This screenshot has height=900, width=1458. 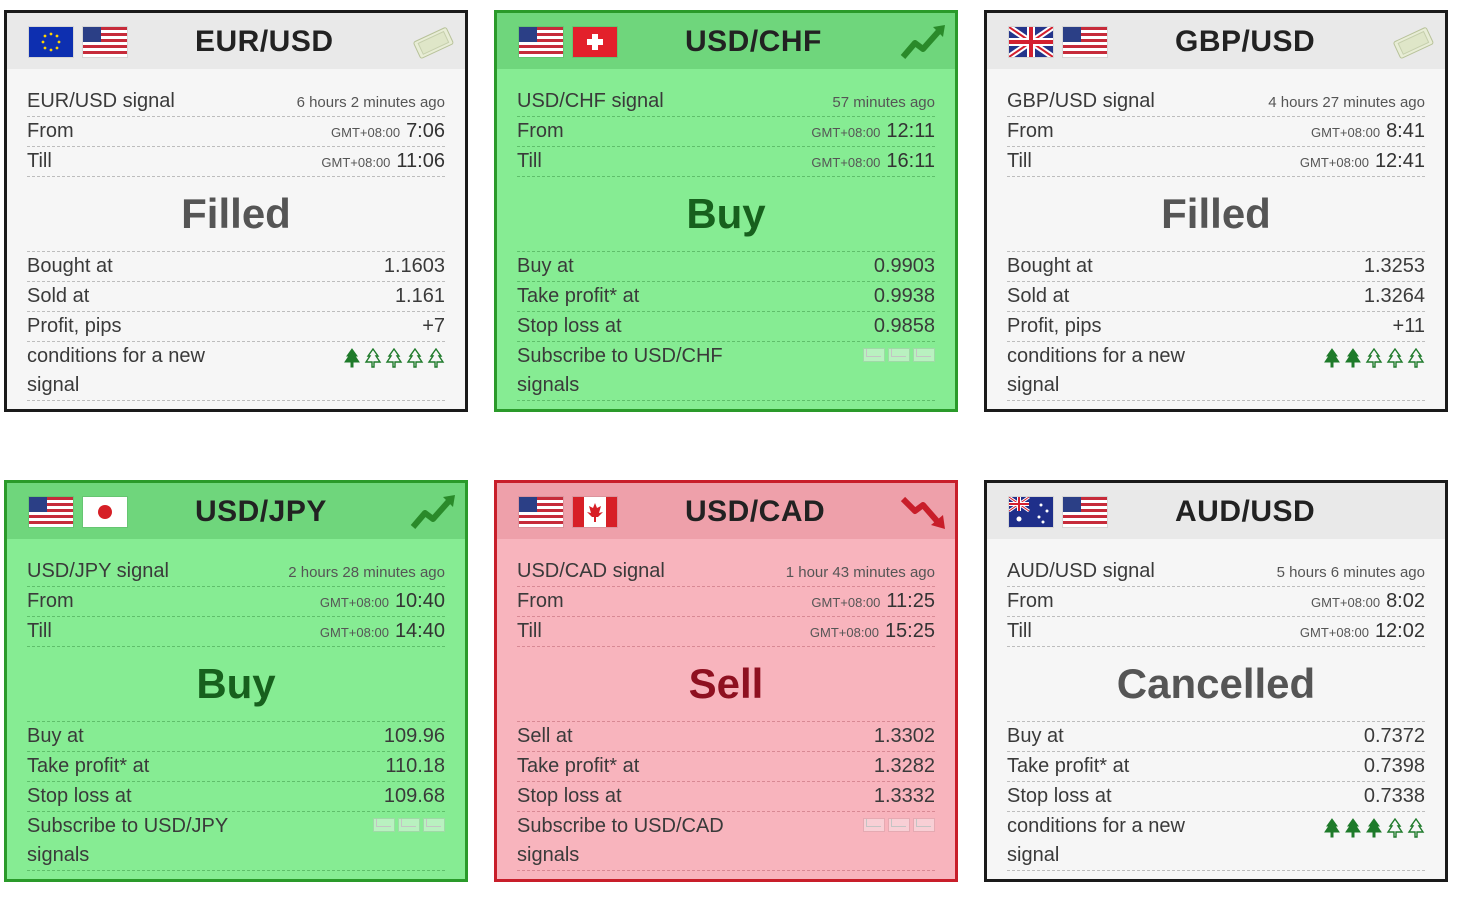 I want to click on subscribe-label: Subscribe to USD/CHF signals, so click(x=627, y=371).